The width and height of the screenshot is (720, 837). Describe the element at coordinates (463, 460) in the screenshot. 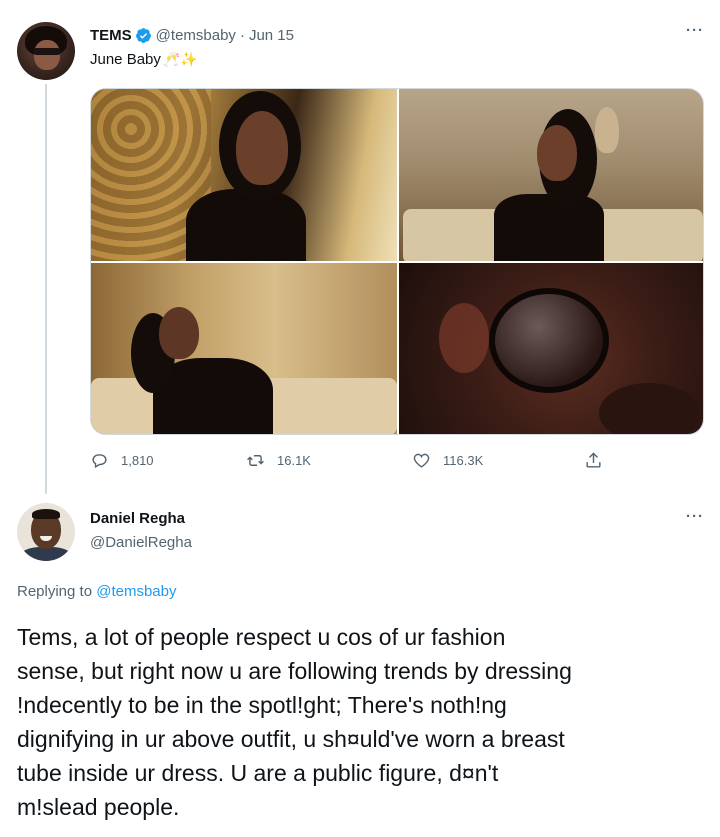

I see `like-count: 116.3K` at that location.